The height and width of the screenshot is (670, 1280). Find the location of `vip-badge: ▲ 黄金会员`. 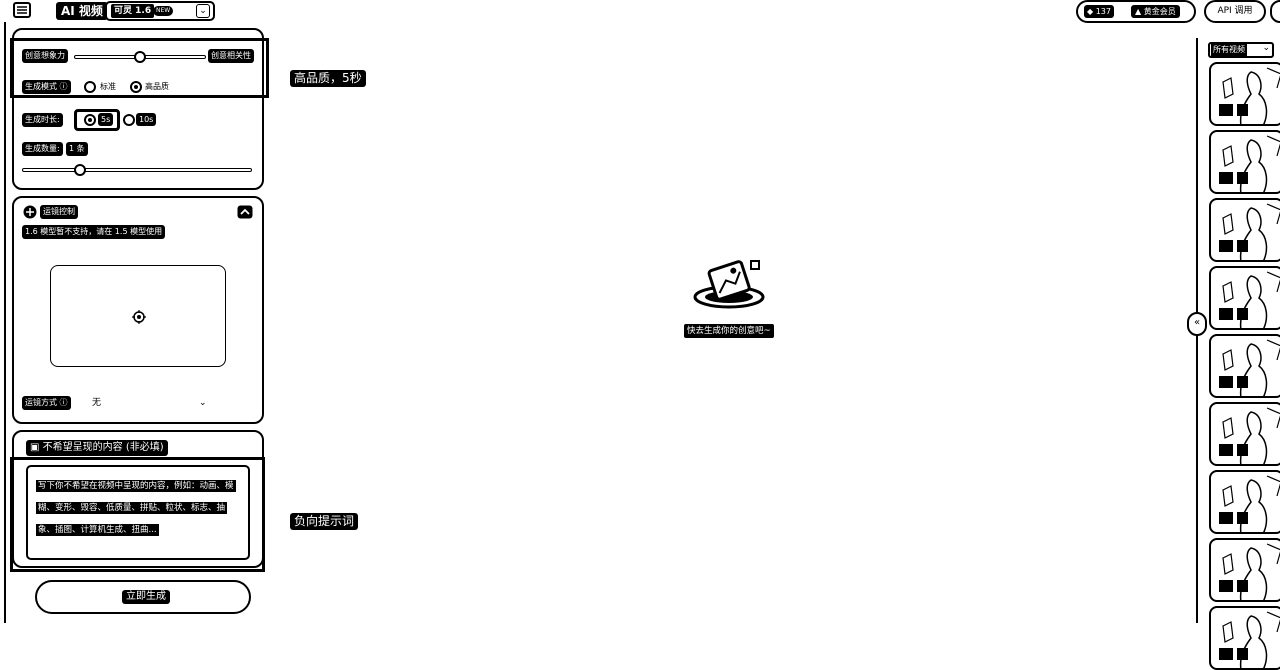

vip-badge: ▲ 黄金会员 is located at coordinates (1155, 11).